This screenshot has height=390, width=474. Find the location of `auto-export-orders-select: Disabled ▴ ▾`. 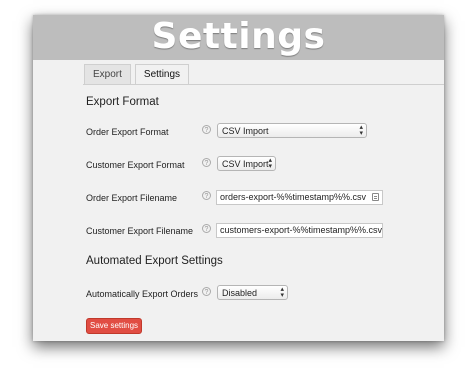

auto-export-orders-select: Disabled ▴ ▾ is located at coordinates (252, 292).